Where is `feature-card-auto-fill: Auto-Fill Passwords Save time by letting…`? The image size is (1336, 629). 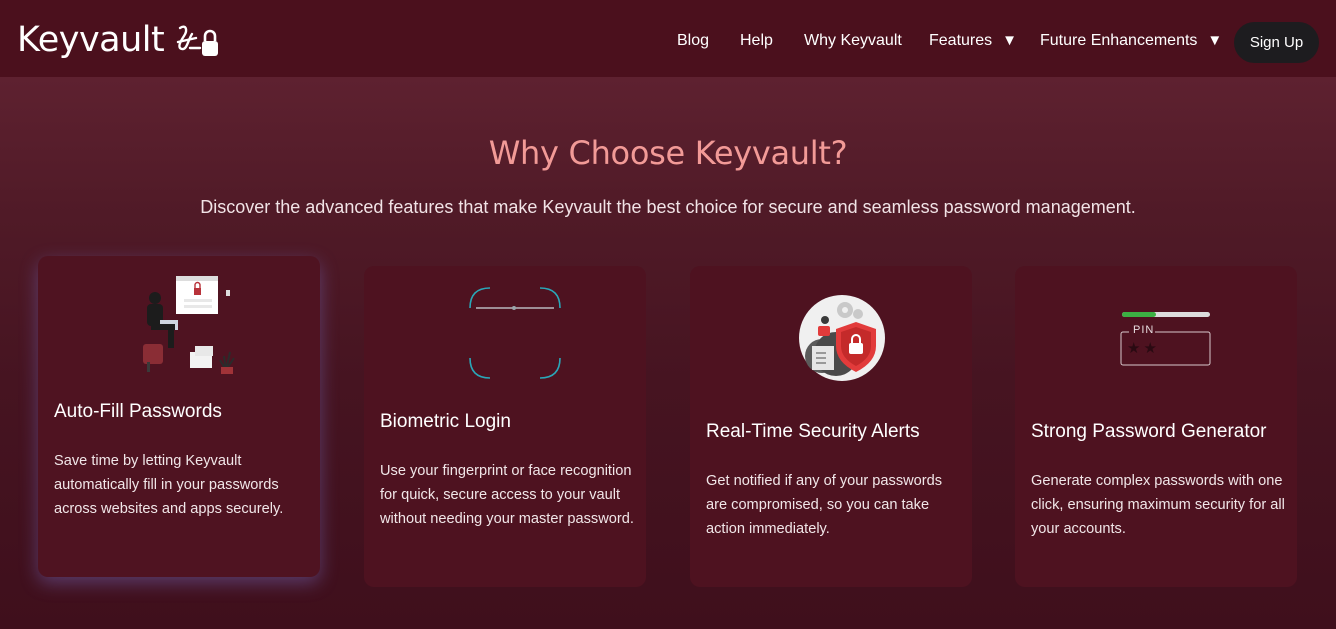
feature-card-auto-fill: Auto-Fill Passwords Save time by letting… is located at coordinates (179, 416).